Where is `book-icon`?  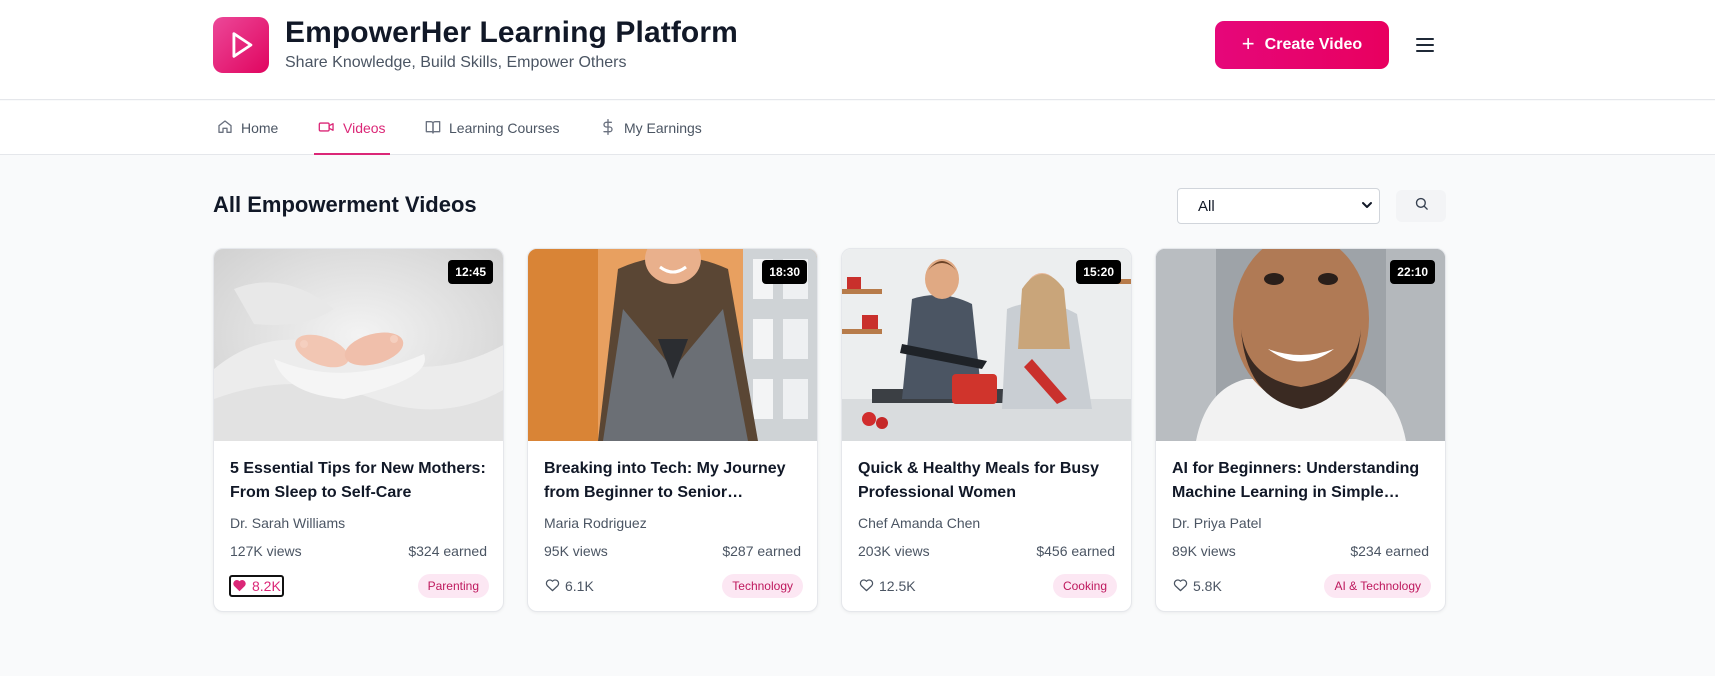
book-icon is located at coordinates (433, 128).